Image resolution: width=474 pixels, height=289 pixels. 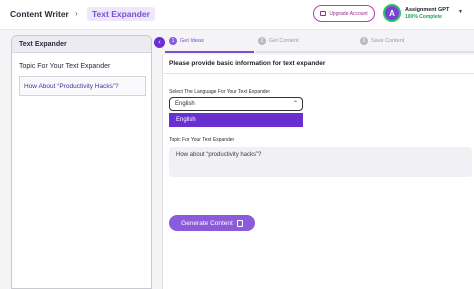 I want to click on progress-track, so click(x=365, y=52).